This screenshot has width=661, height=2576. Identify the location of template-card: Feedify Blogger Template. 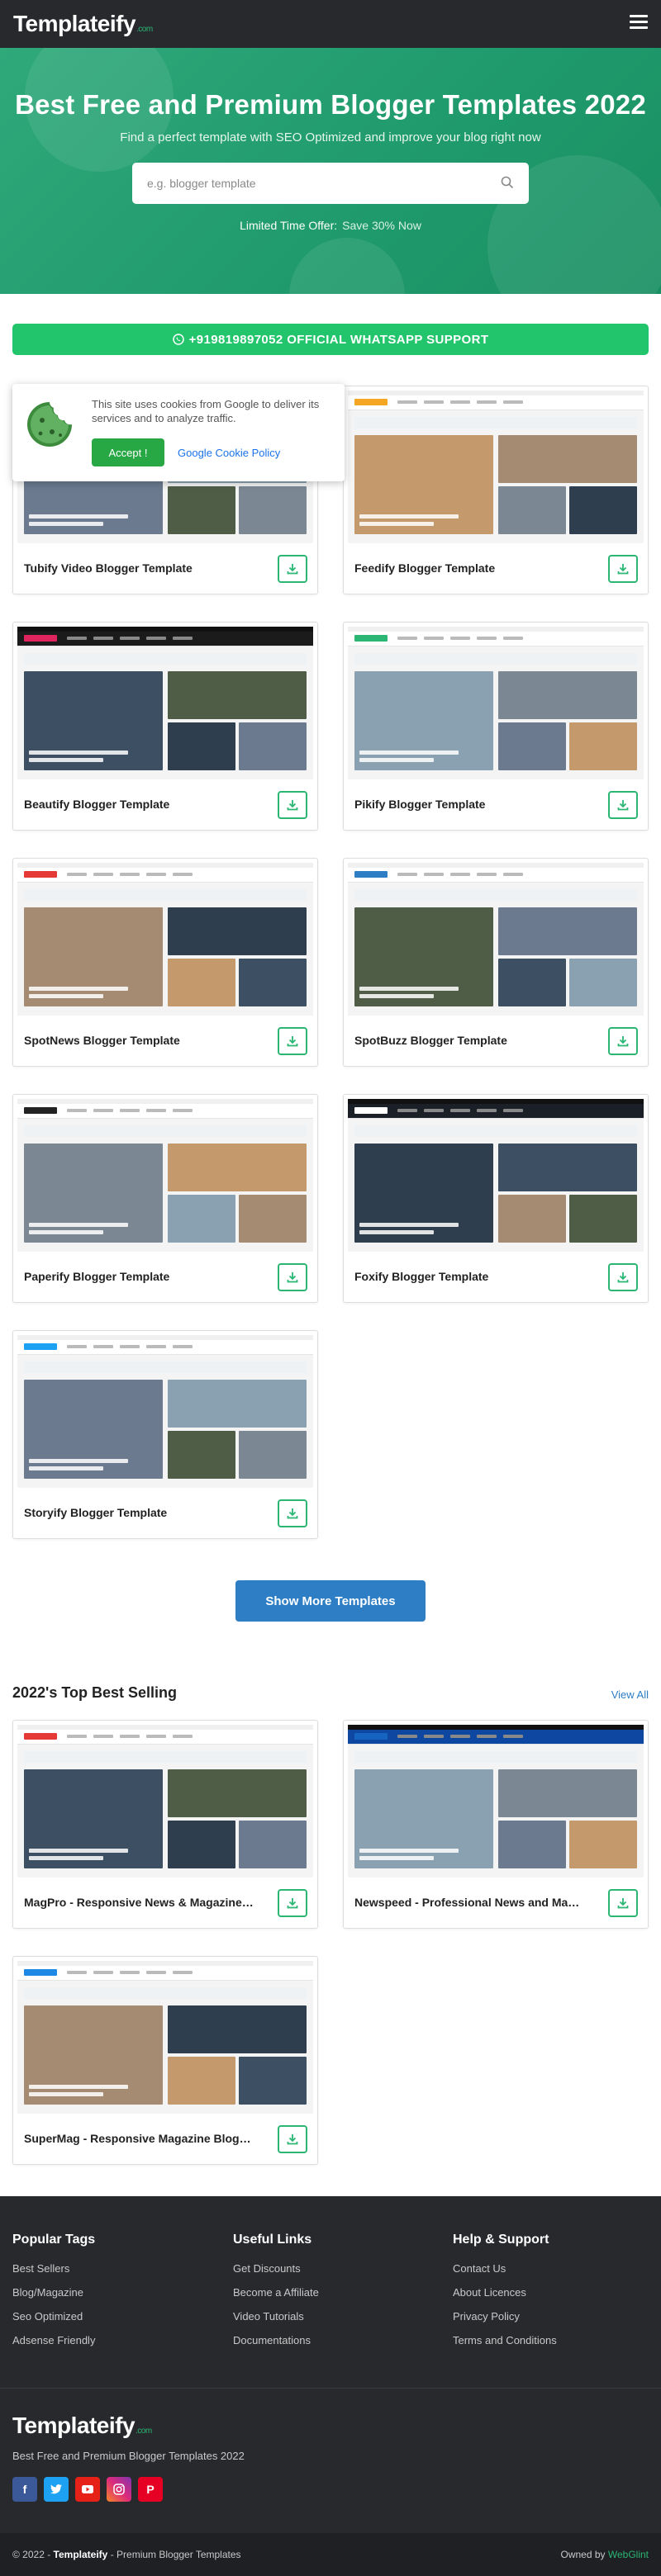
(496, 490).